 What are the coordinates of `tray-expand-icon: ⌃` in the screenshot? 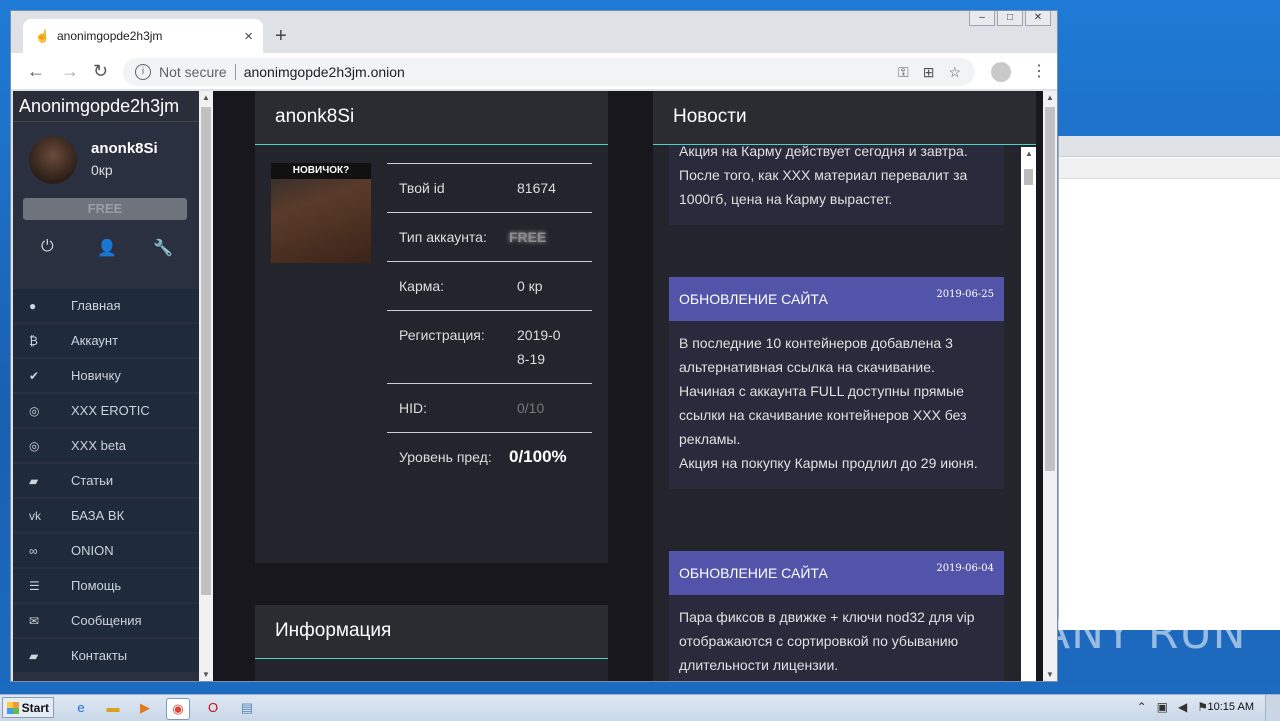 It's located at (1142, 707).